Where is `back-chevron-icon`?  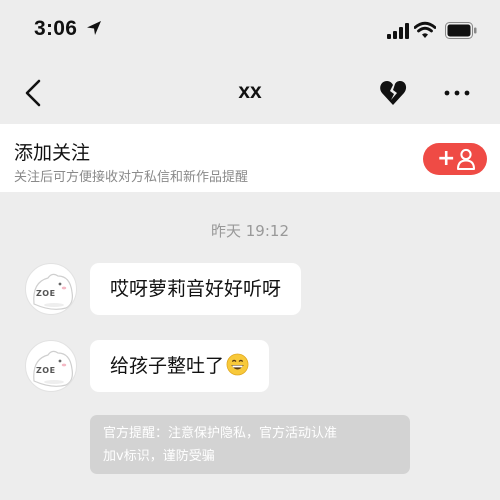 back-chevron-icon is located at coordinates (34, 93).